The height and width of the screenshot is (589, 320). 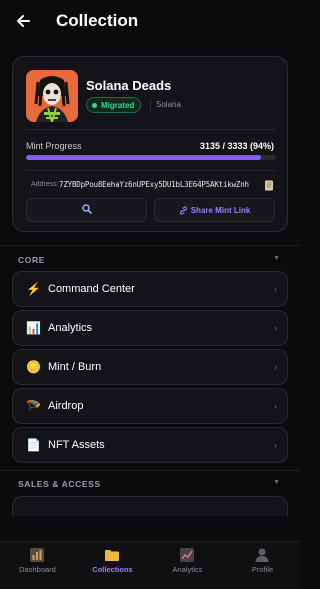 I want to click on mint-progress-bar, so click(x=151, y=157).